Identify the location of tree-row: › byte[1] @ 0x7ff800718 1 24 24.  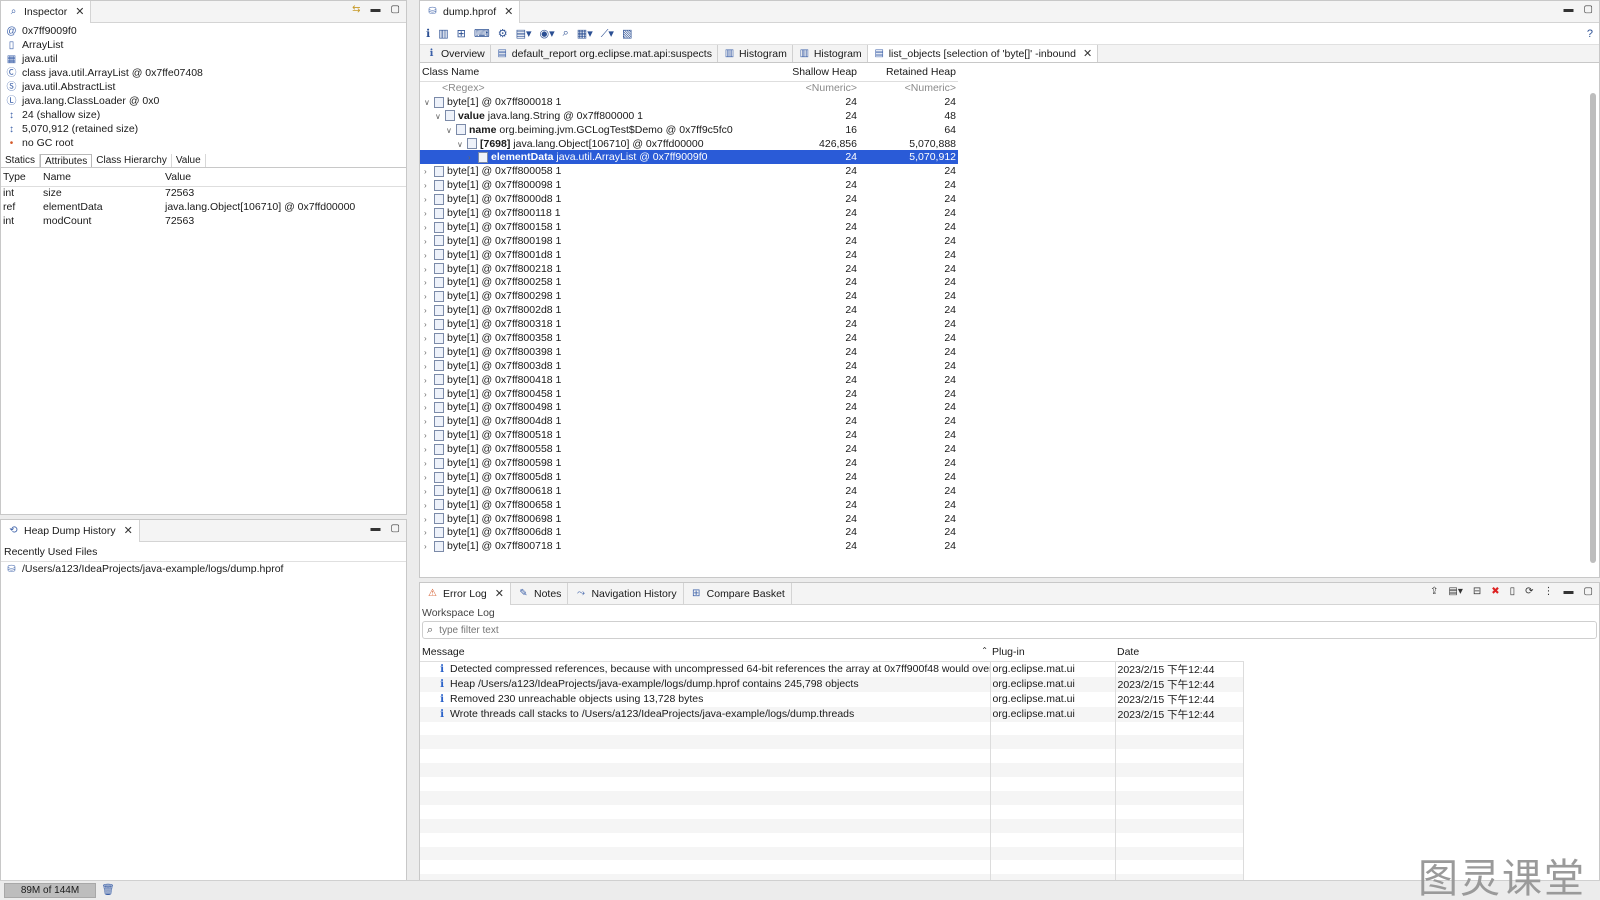
(689, 546).